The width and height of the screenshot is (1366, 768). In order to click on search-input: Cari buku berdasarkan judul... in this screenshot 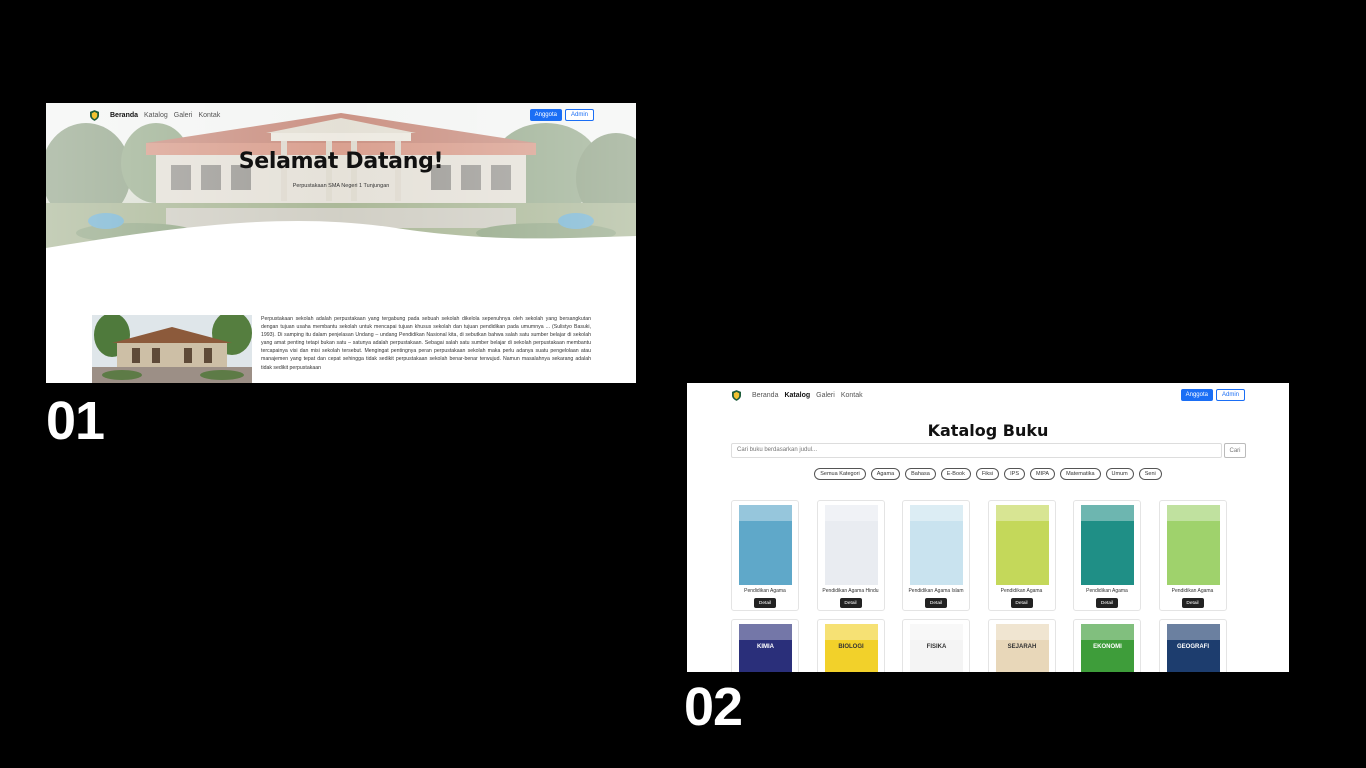, I will do `click(976, 450)`.